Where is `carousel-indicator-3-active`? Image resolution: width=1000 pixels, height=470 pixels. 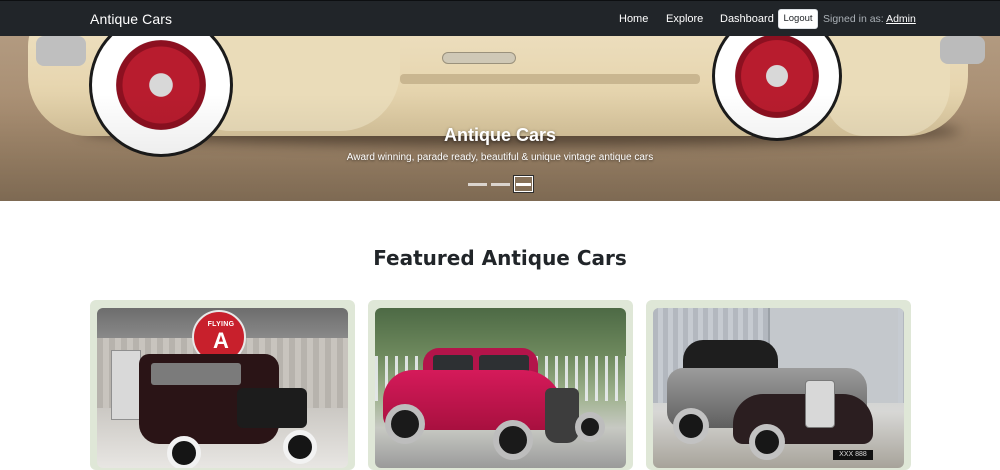 carousel-indicator-3-active is located at coordinates (523, 184).